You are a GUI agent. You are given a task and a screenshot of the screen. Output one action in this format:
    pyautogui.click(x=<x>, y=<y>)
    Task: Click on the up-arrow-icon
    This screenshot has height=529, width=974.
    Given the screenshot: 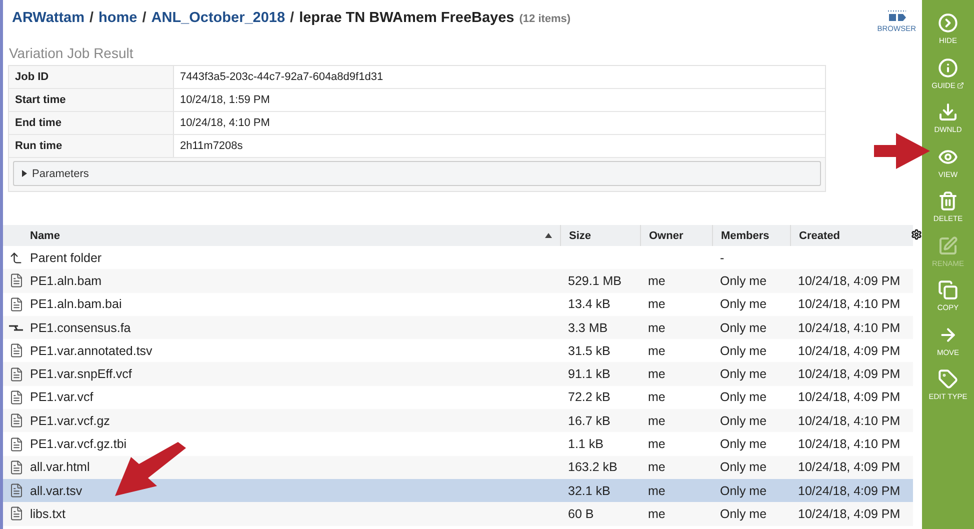 What is the action you would take?
    pyautogui.click(x=16, y=257)
    